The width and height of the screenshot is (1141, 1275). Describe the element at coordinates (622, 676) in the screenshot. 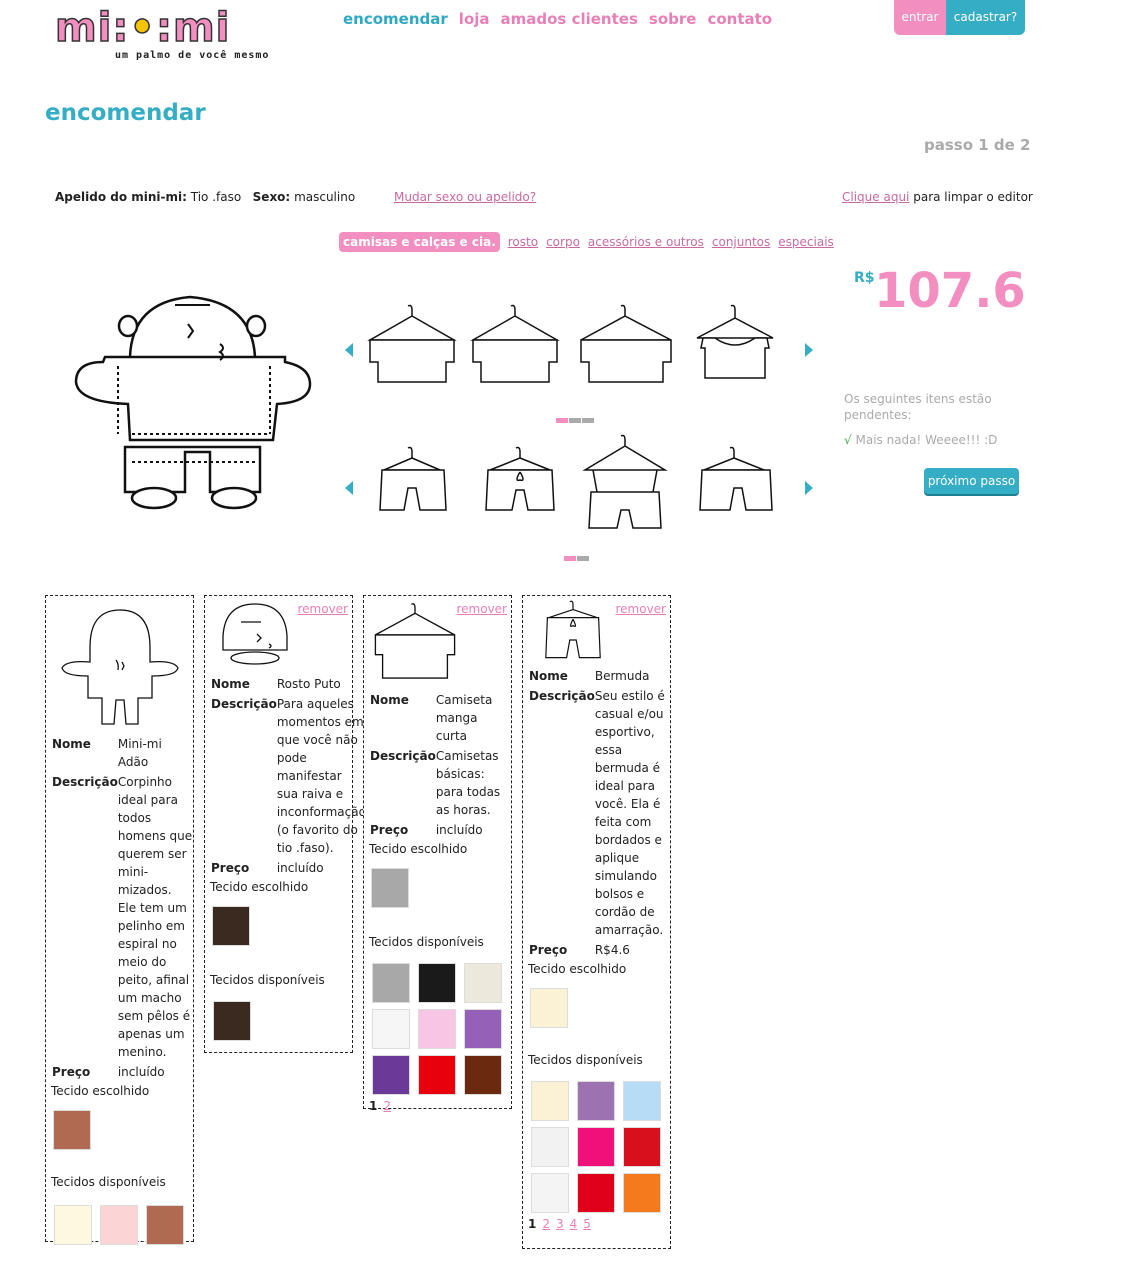

I see `item-name: Bermuda` at that location.